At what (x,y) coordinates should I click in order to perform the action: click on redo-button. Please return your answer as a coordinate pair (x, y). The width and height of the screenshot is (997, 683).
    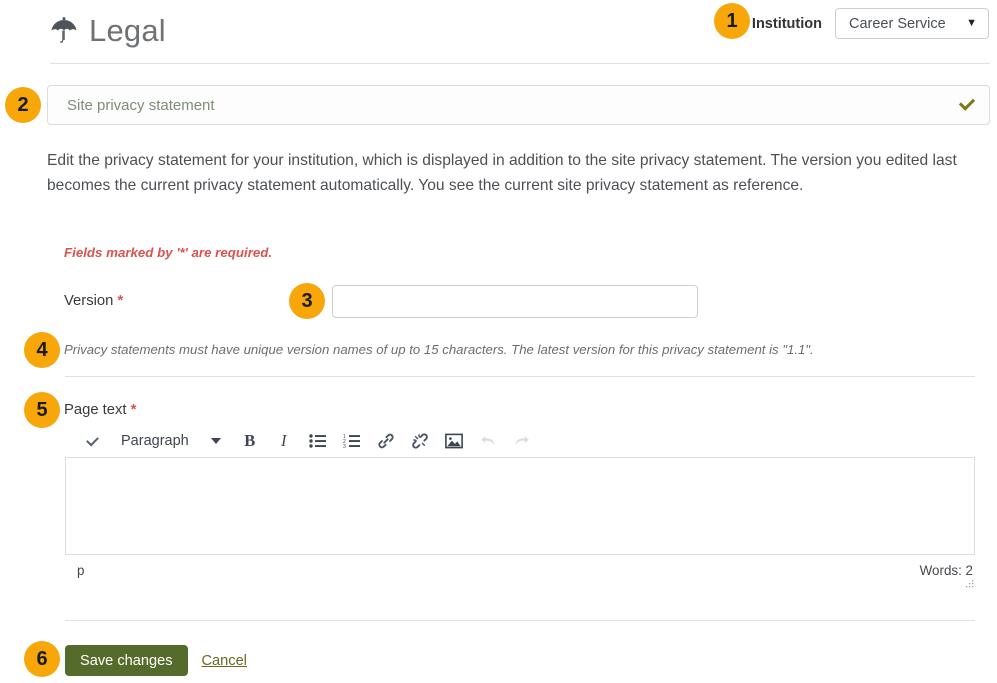
    Looking at the image, I should click on (522, 441).